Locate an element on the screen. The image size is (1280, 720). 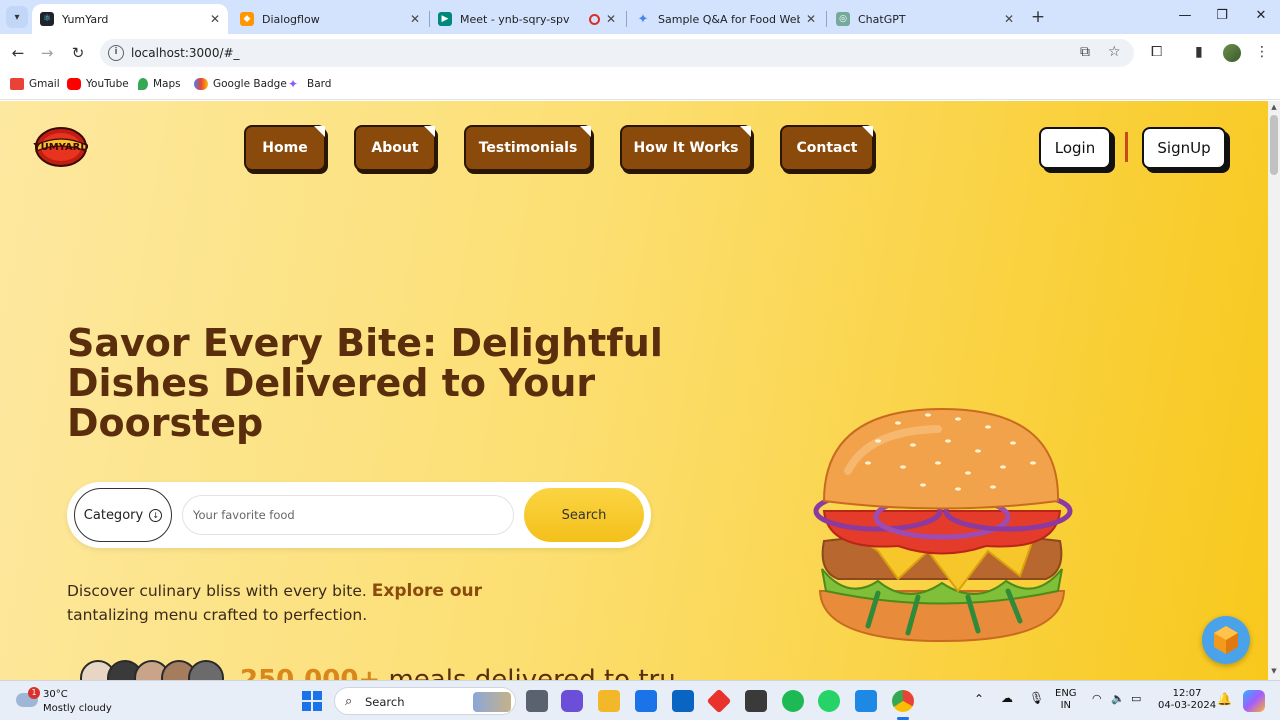
bookmark-label: Bard is located at coordinates (319, 84).